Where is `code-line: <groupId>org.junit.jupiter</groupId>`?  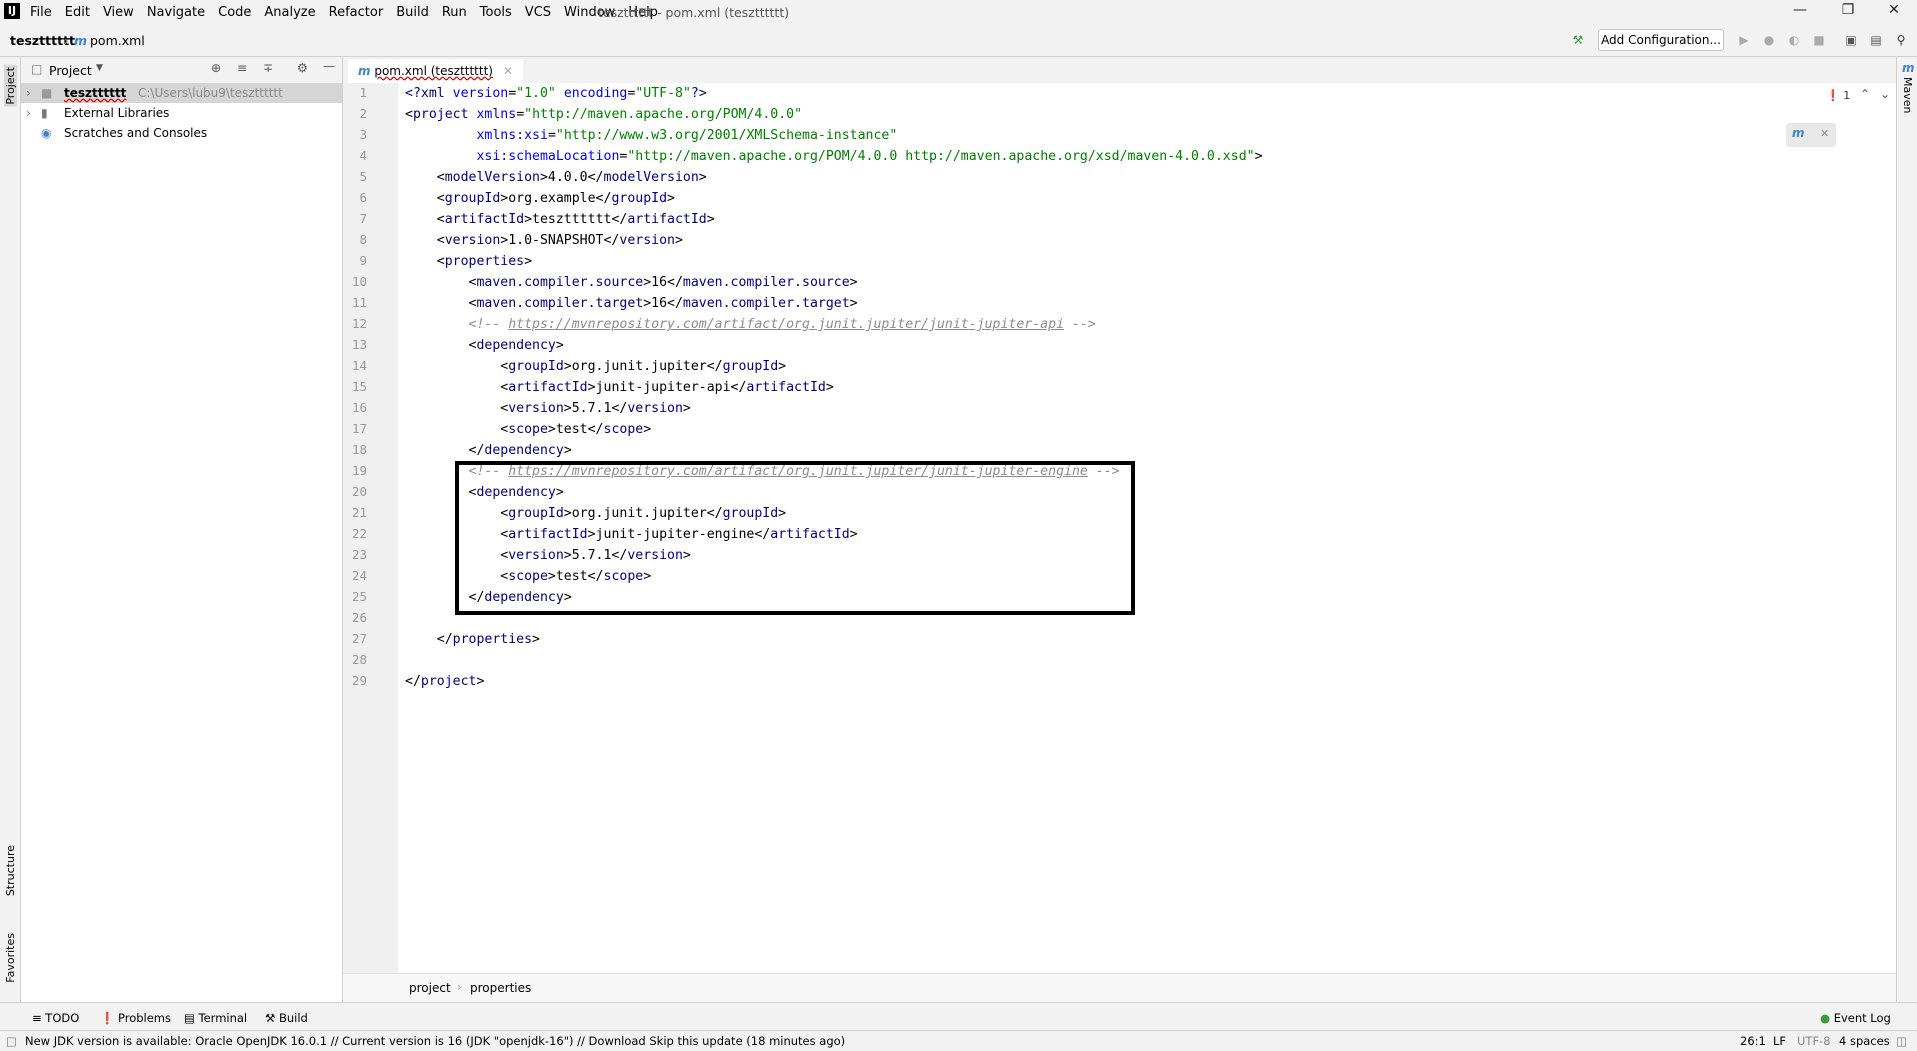 code-line: <groupId>org.junit.jupiter</groupId> is located at coordinates (596, 366).